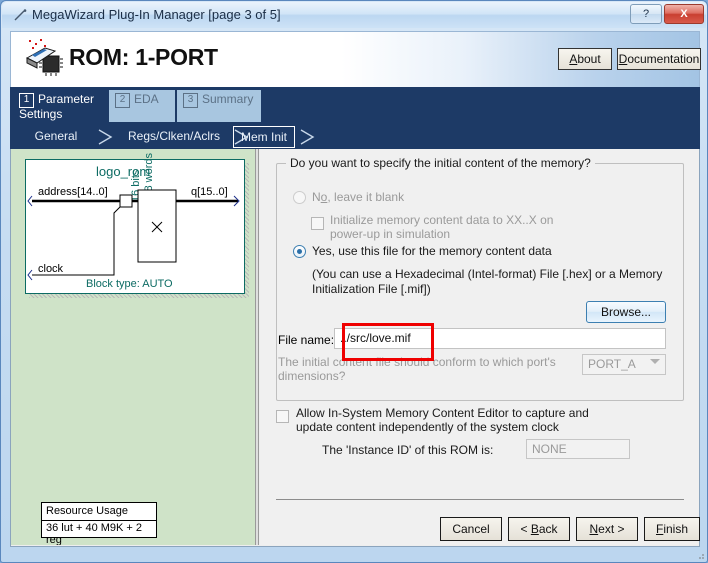 This screenshot has width=708, height=563. I want to click on header-banner: ROM: 1-PORT About Documentation, so click(355, 59).